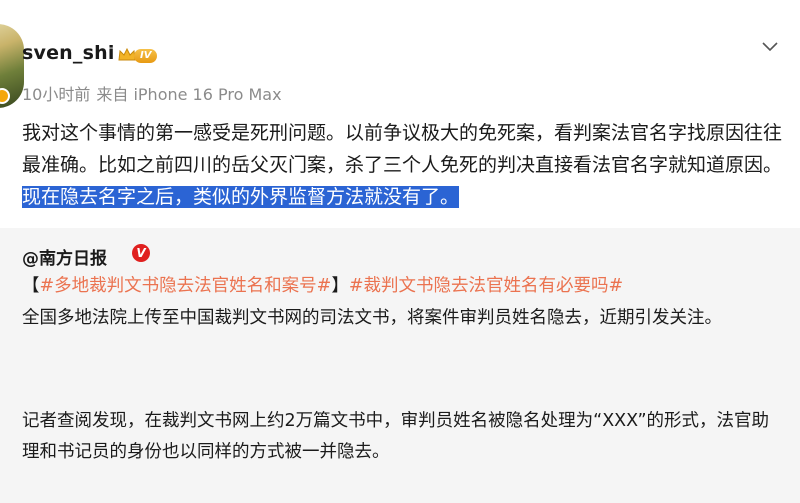 The height and width of the screenshot is (503, 800). Describe the element at coordinates (186, 286) in the screenshot. I see `hashtag-link: #多地裁判文书隐去法官姓名和案号#` at that location.